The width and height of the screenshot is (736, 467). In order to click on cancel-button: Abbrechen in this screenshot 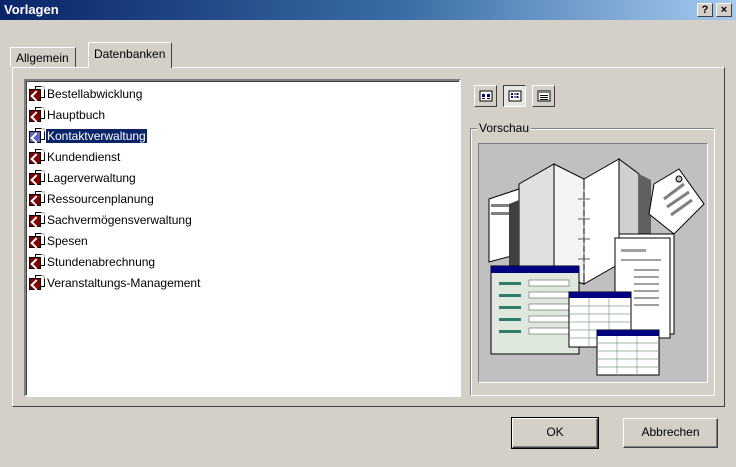, I will do `click(670, 433)`.